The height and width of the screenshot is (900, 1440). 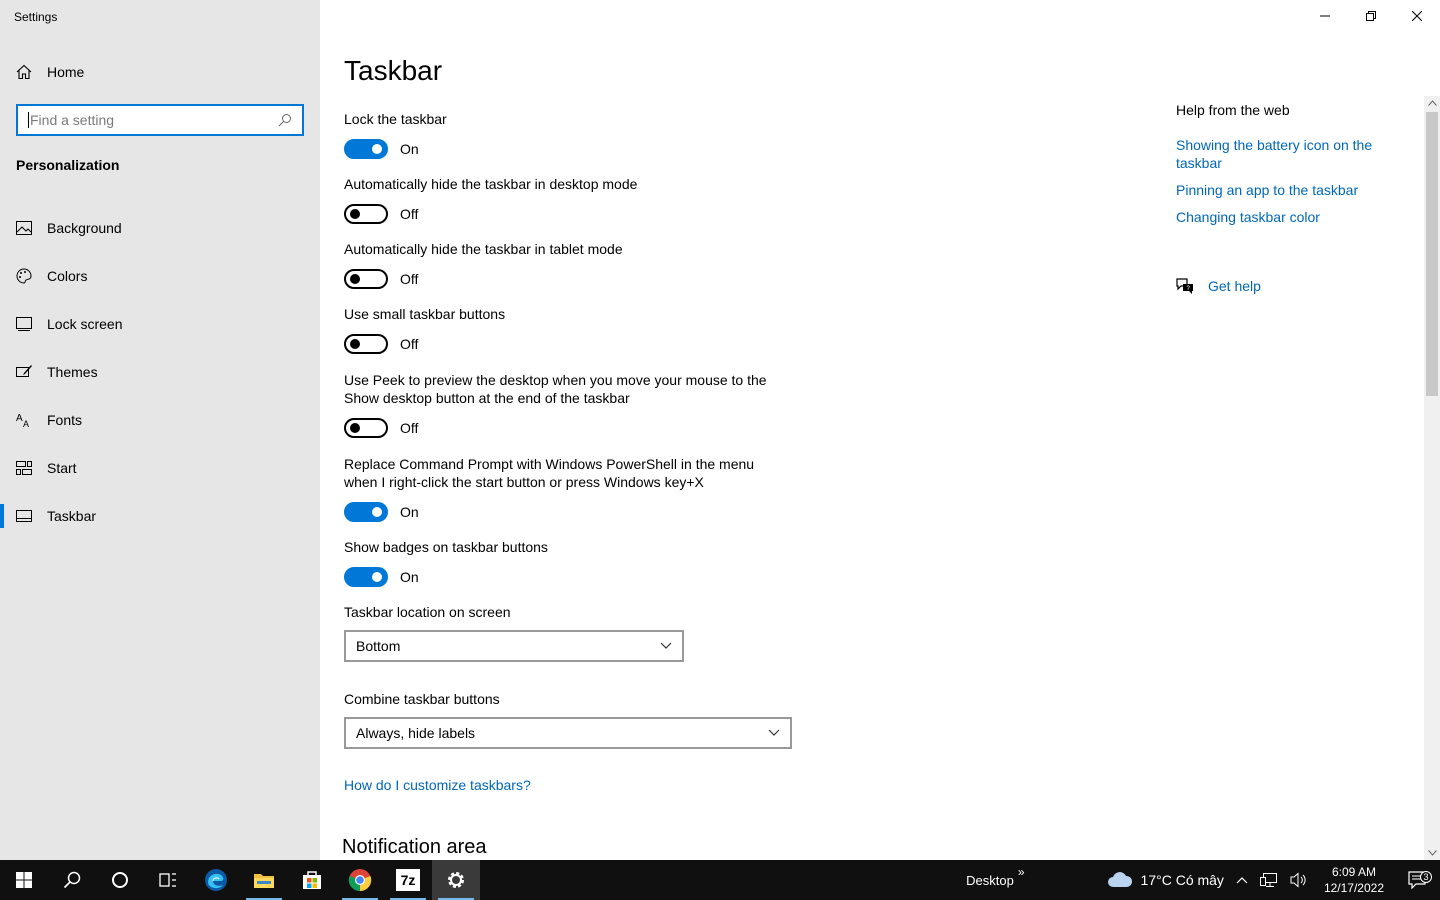 I want to click on brush-icon, so click(x=24, y=372).